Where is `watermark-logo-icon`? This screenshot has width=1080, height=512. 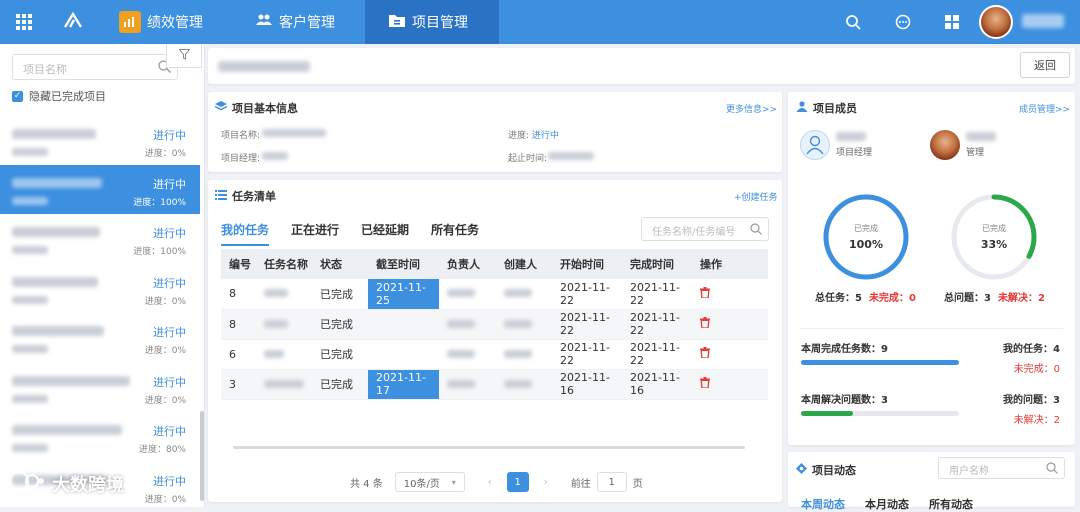 watermark-logo-icon is located at coordinates (27, 483).